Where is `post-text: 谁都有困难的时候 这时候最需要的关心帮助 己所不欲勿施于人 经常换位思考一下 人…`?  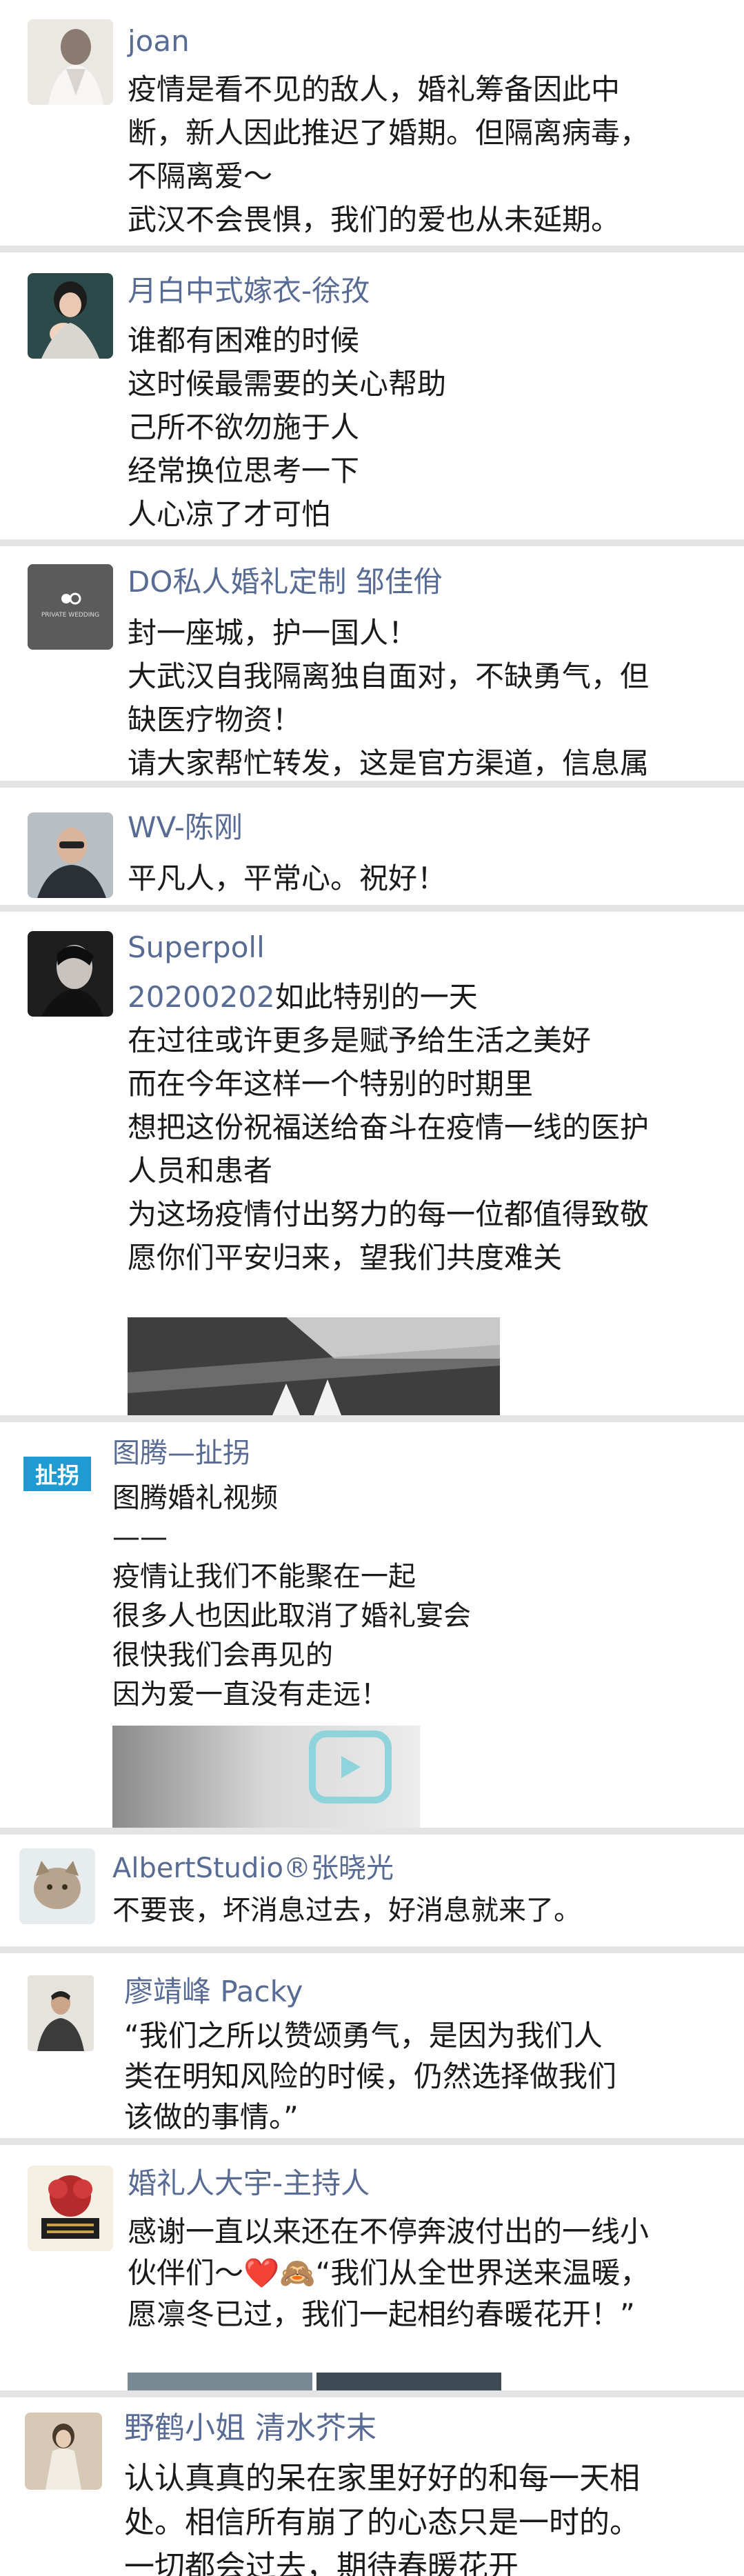 post-text: 谁都有困难的时候 这时候最需要的关心帮助 己所不欲勿施于人 经常换位思考一下 人… is located at coordinates (287, 427).